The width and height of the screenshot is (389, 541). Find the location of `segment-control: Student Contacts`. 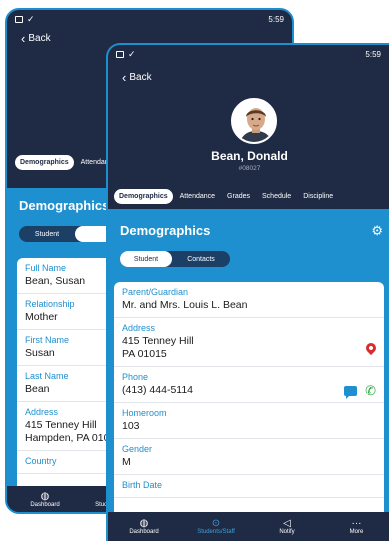

segment-control: Student Contacts is located at coordinates (175, 259).